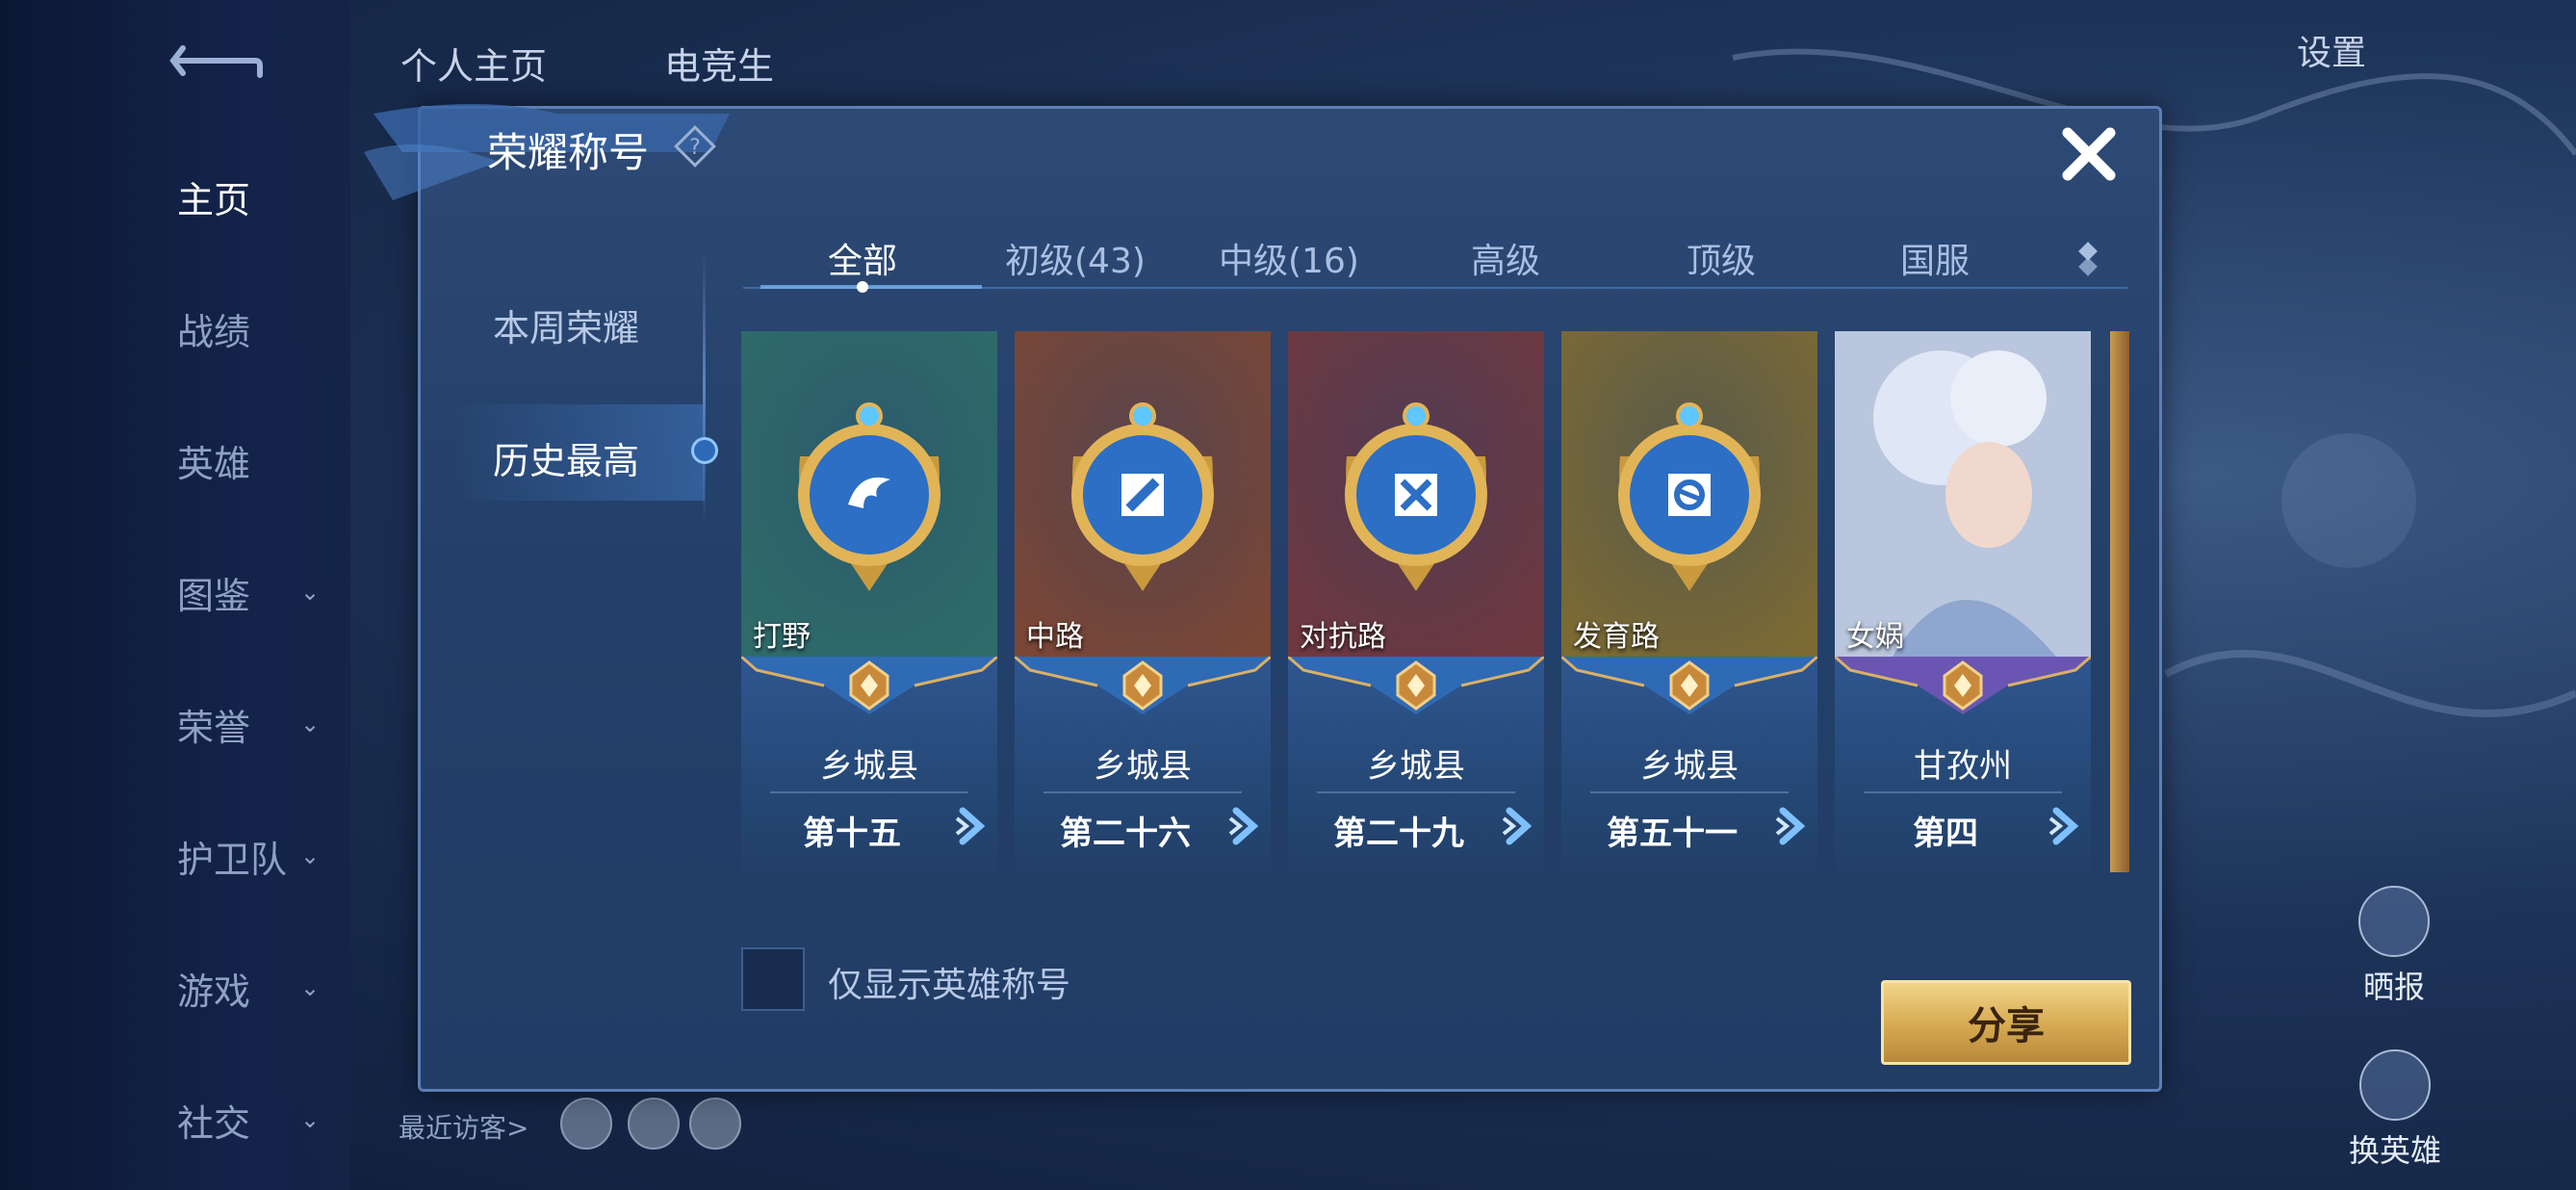 This screenshot has width=2576, height=1190. I want to click on card-region: 甘孜州, so click(1963, 767).